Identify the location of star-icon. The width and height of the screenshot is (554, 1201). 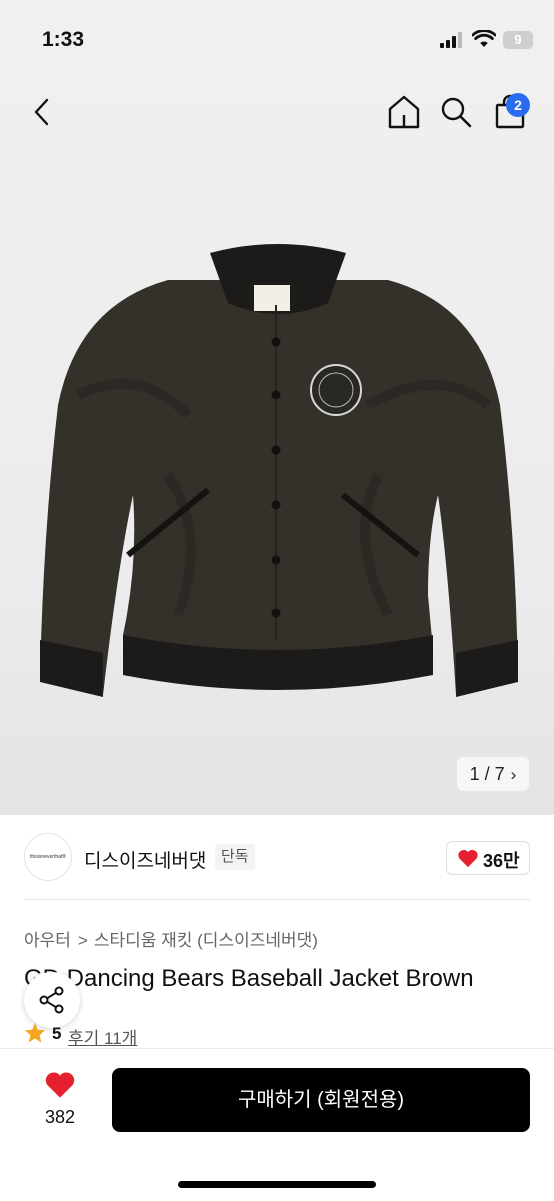
(35, 1032).